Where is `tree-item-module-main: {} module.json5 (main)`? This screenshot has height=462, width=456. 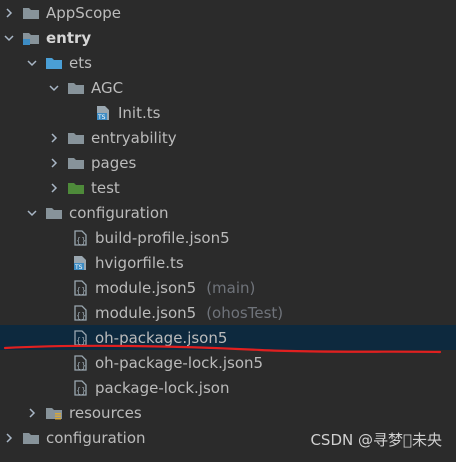 tree-item-module-main: {} module.json5 (main) is located at coordinates (228, 287).